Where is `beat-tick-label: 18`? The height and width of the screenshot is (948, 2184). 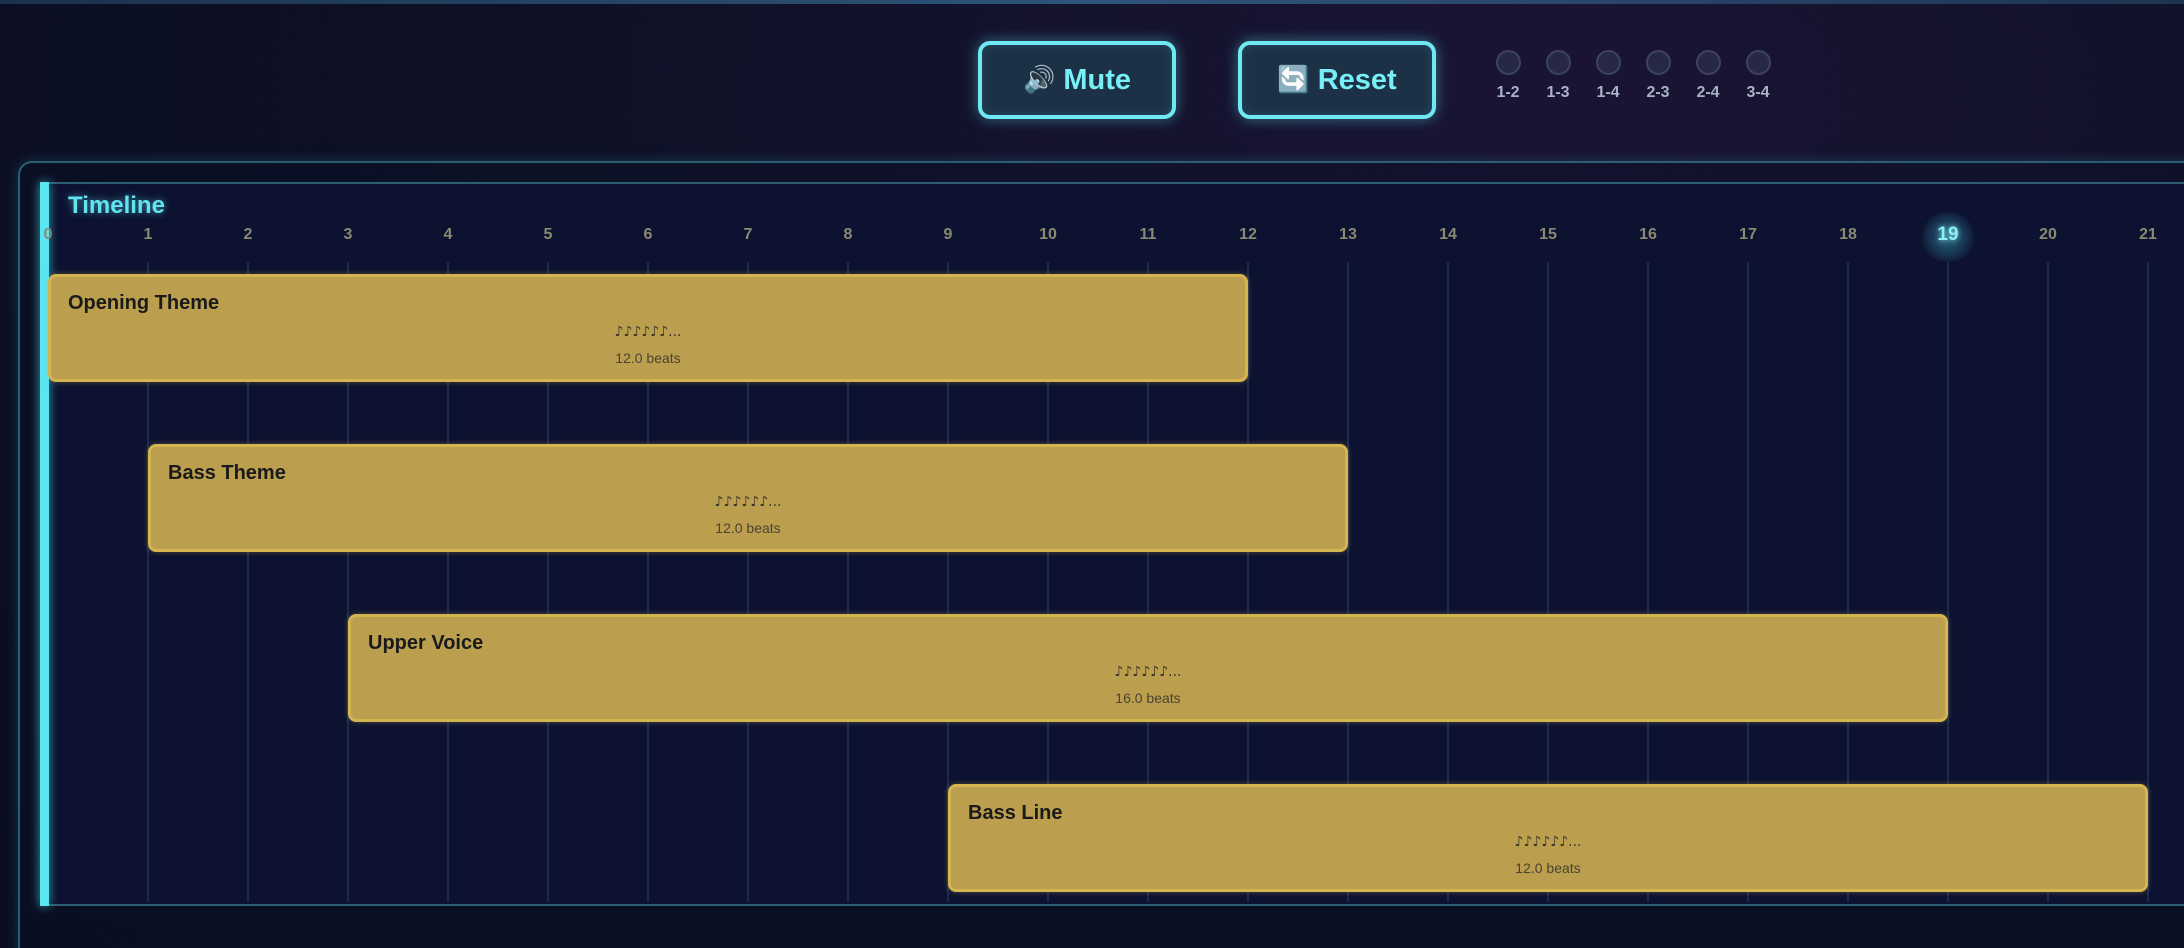 beat-tick-label: 18 is located at coordinates (1848, 235).